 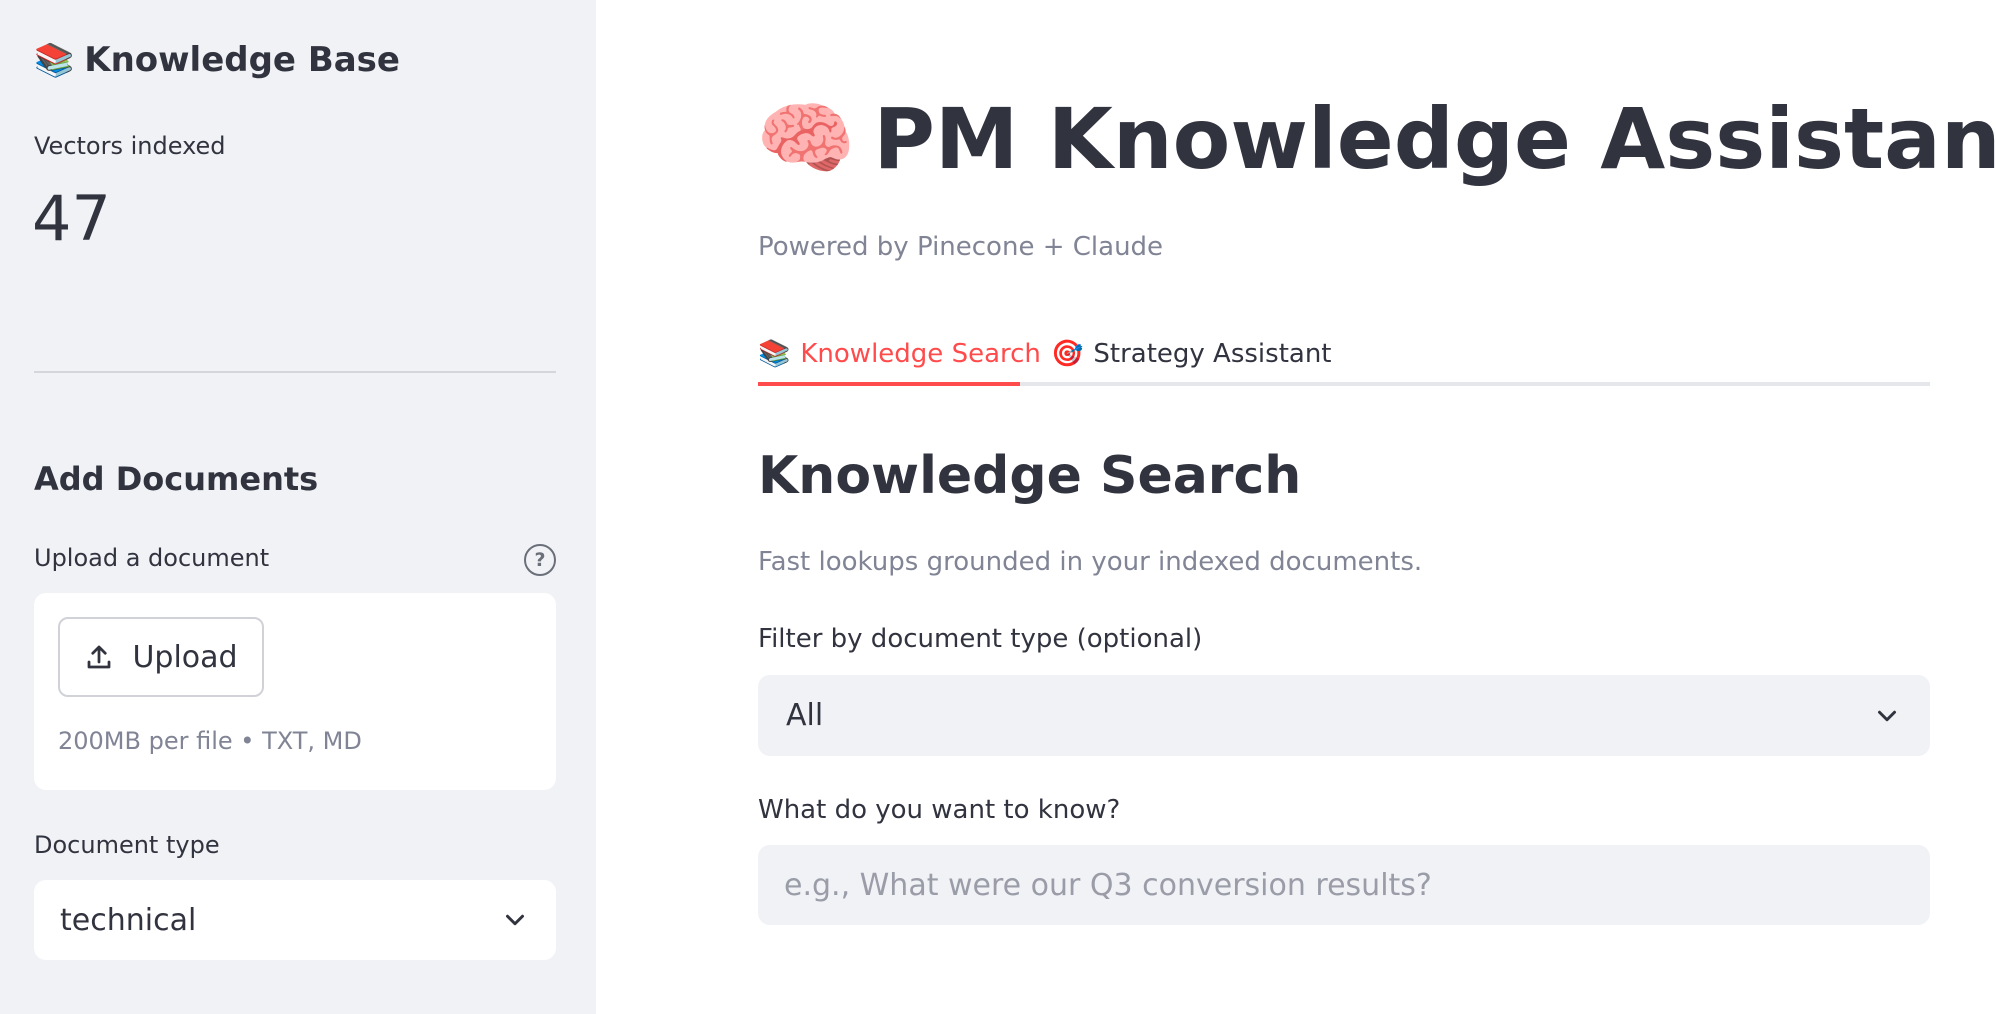 I want to click on document-type-select: technical, so click(x=295, y=920).